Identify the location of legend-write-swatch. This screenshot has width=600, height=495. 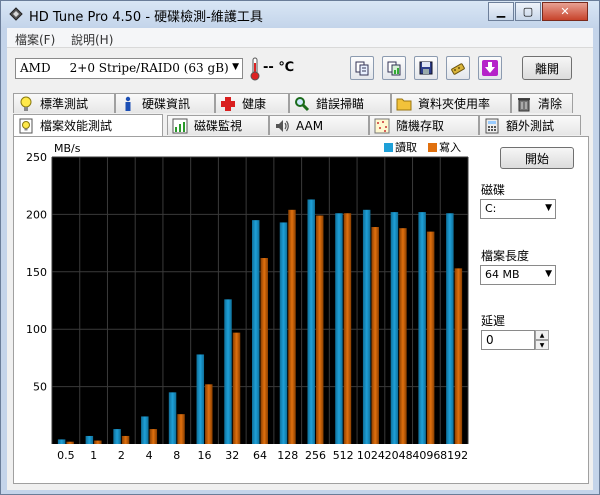
(432, 147).